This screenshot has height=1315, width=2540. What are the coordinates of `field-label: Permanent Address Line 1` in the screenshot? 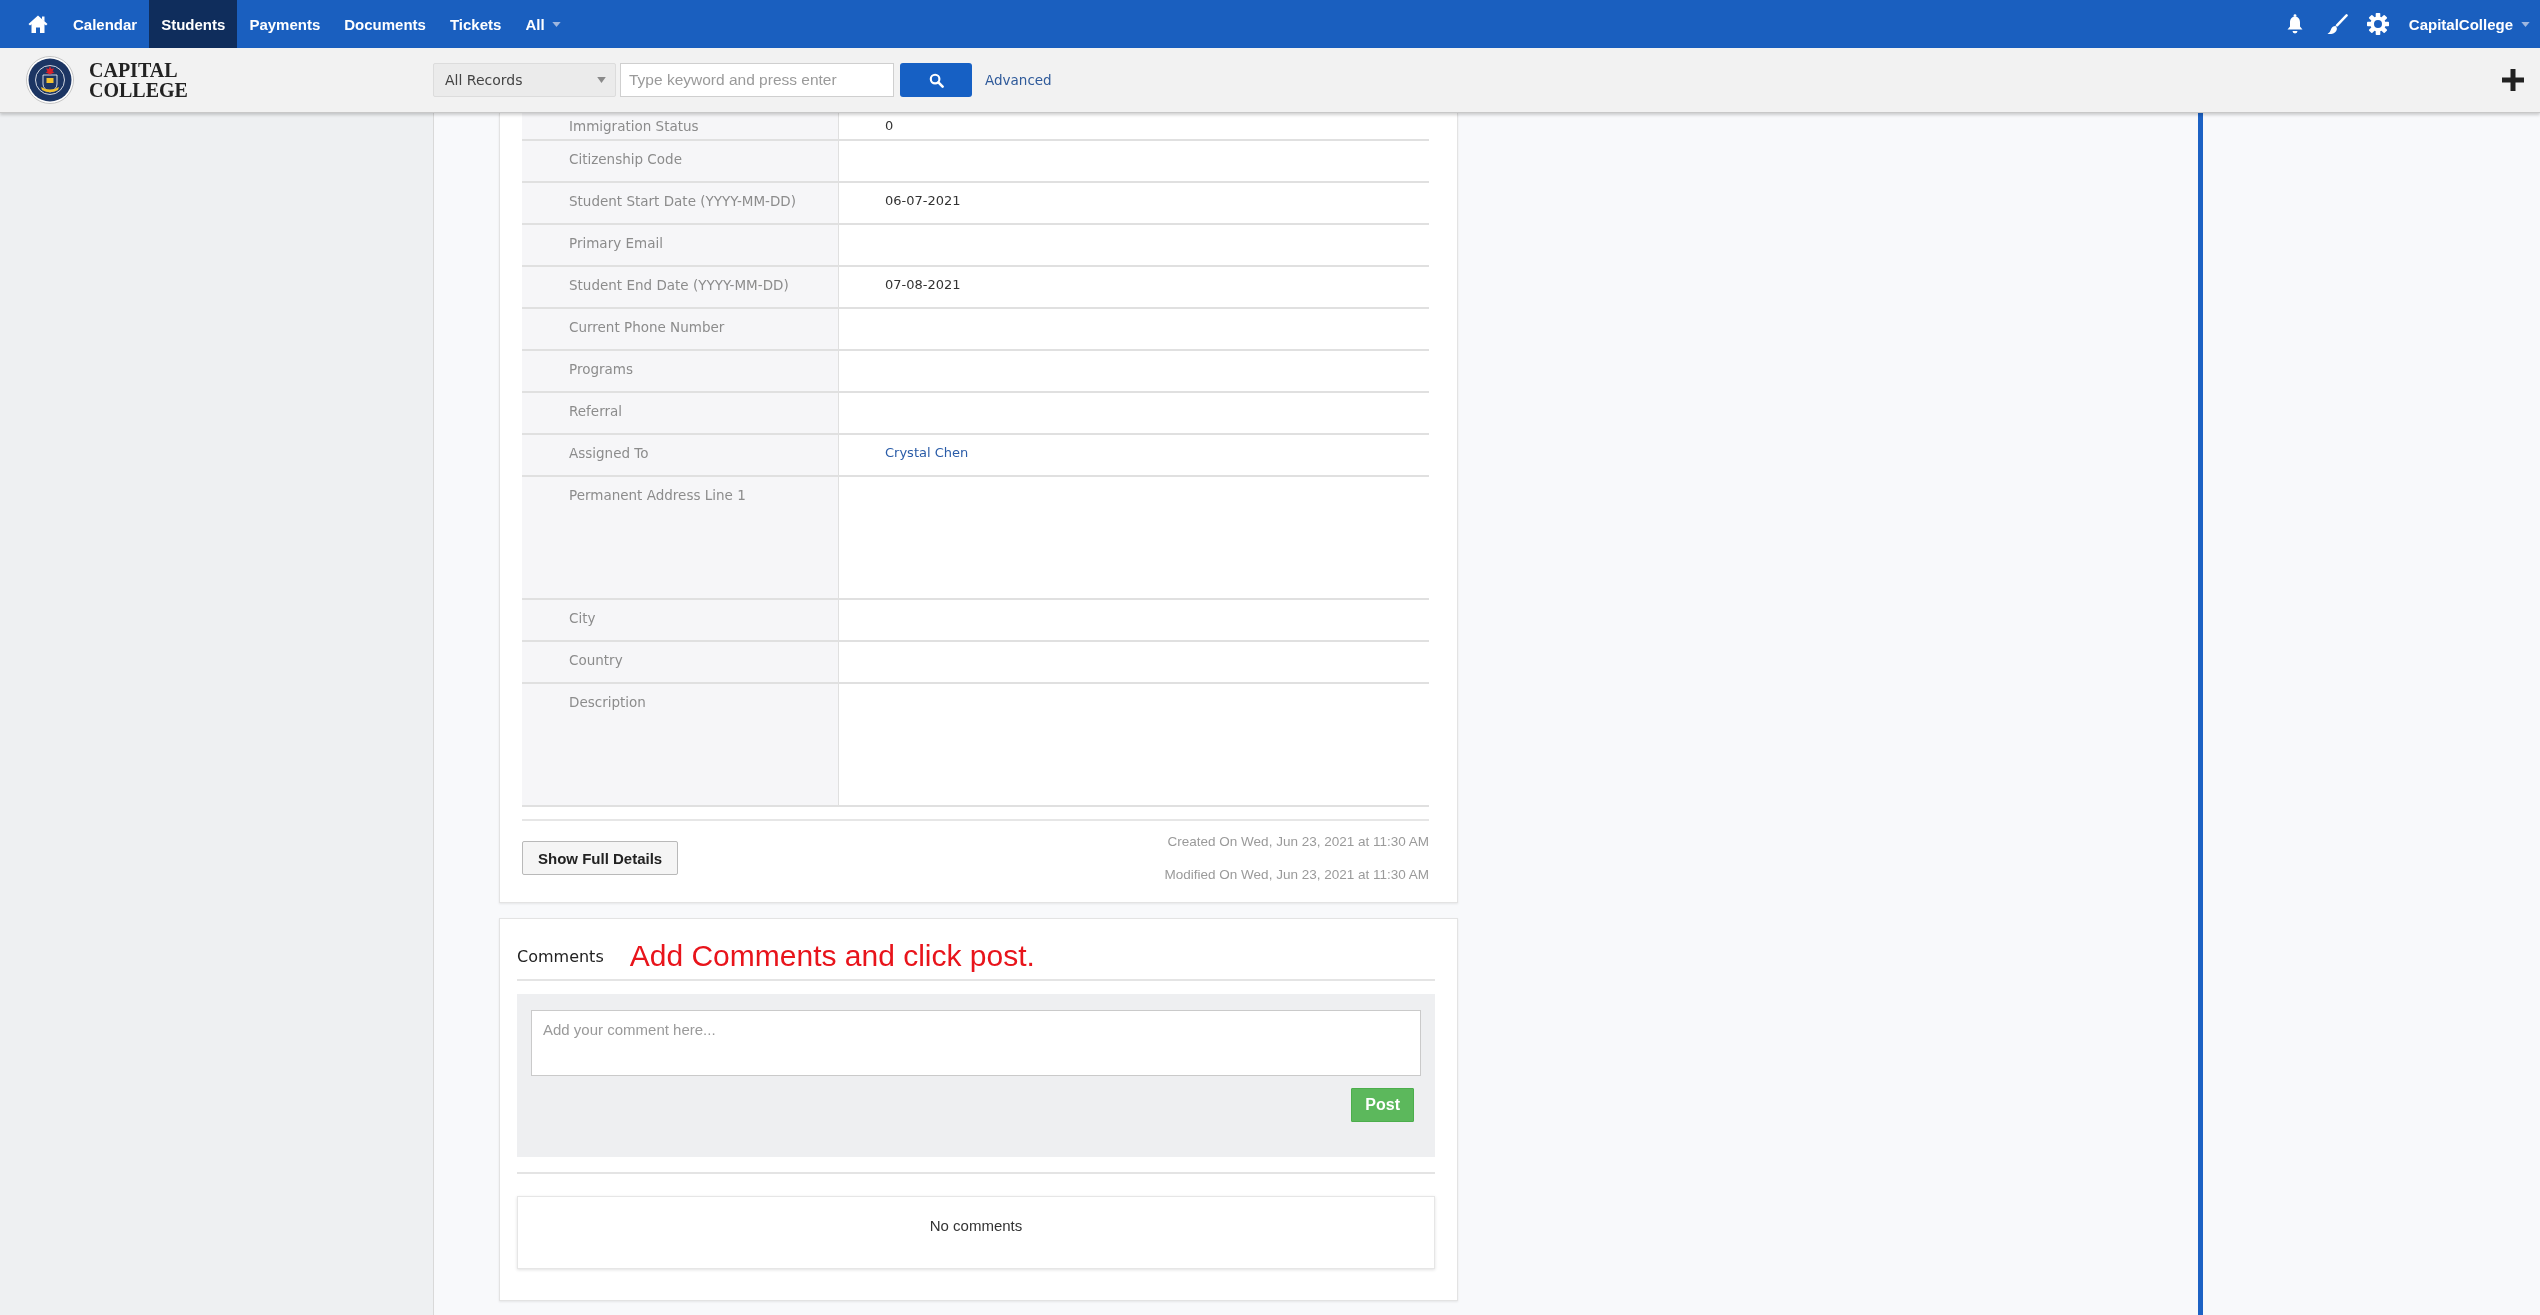 It's located at (680, 537).